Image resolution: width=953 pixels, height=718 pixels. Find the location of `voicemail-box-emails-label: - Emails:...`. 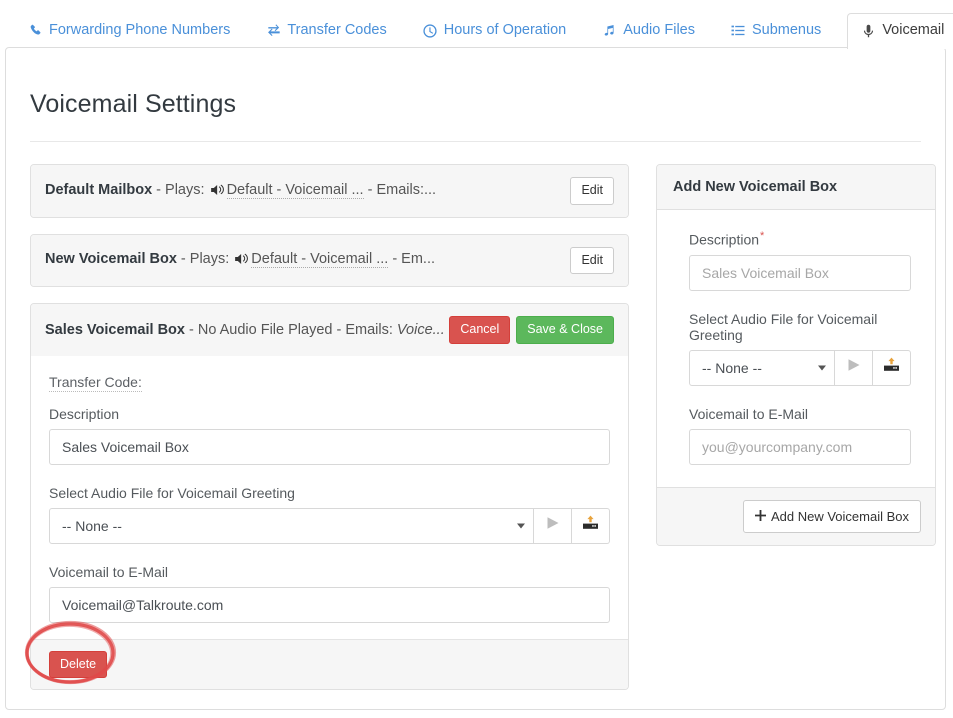

voicemail-box-emails-label: - Emails:... is located at coordinates (400, 189).